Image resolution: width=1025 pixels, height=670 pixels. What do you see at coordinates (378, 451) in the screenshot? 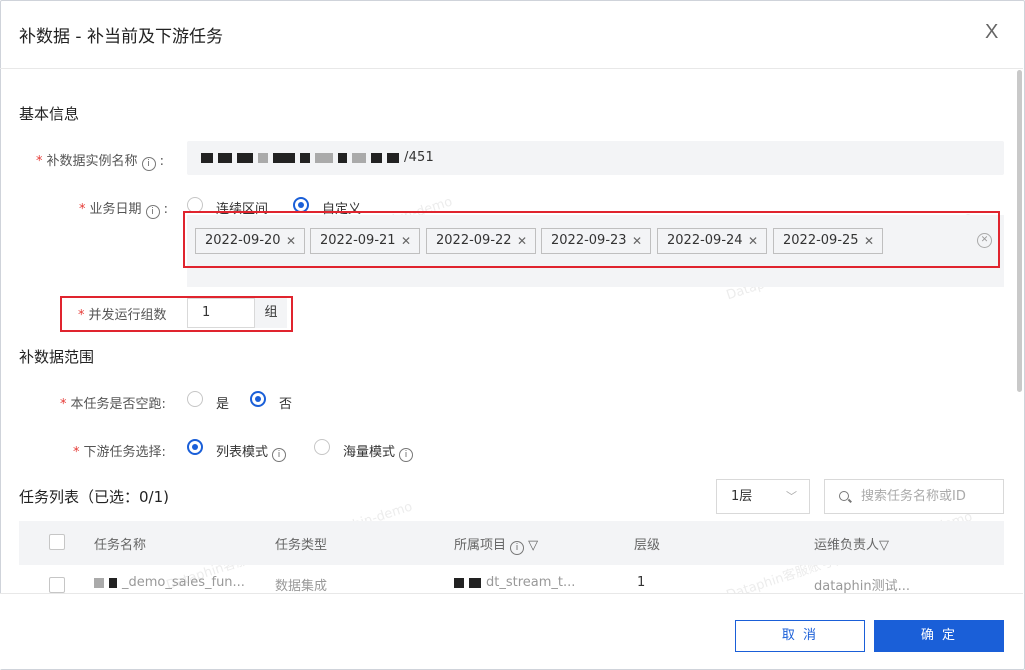
I see `radio-mass-mode-label: 海量模式 i` at bounding box center [378, 451].